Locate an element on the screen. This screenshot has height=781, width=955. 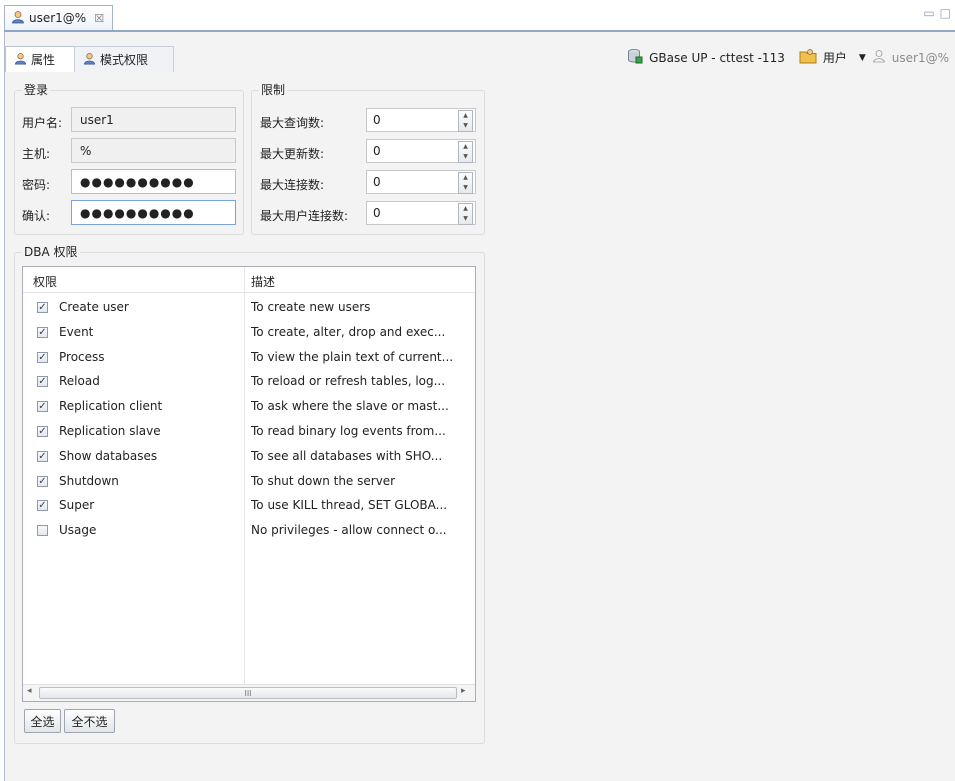
host-label: 主机: is located at coordinates (36, 154).